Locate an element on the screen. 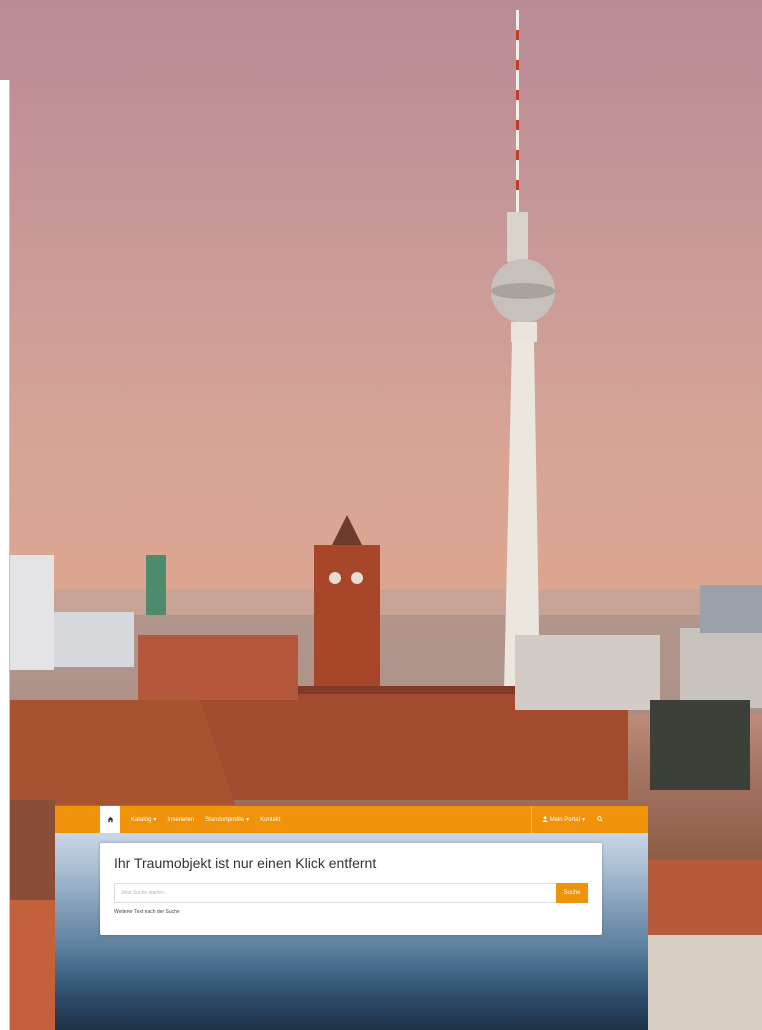 Image resolution: width=762 pixels, height=1030 pixels. nav-divider is located at coordinates (531, 819).